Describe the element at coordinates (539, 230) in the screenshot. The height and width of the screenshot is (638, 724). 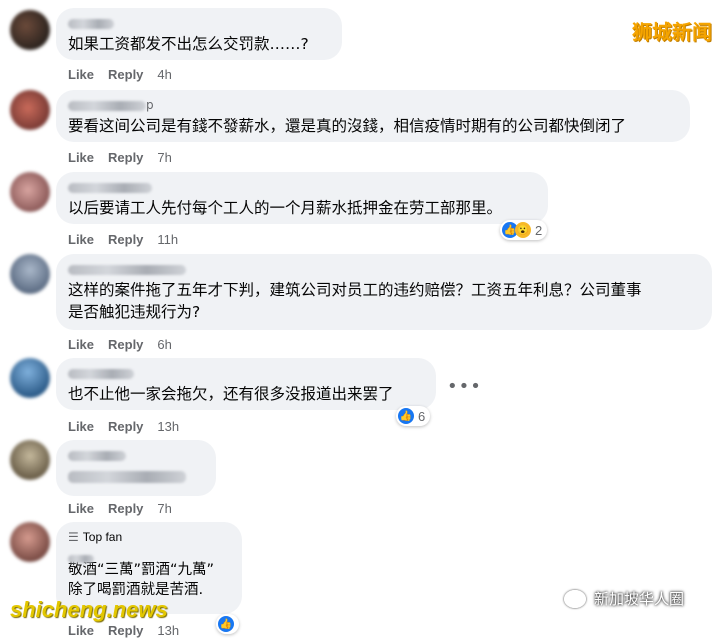
I see `reaction-count: 2` at that location.